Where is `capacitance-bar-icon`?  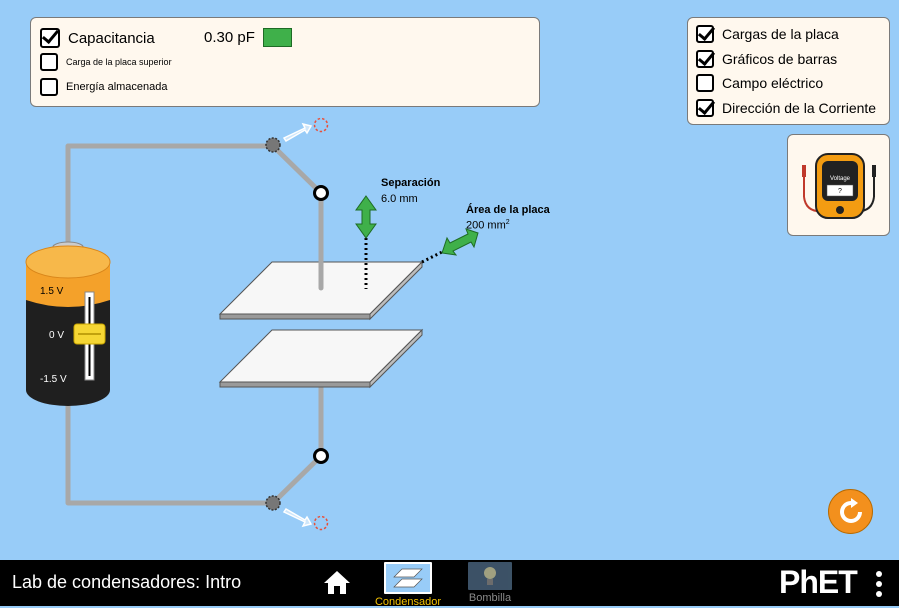 capacitance-bar-icon is located at coordinates (277, 37).